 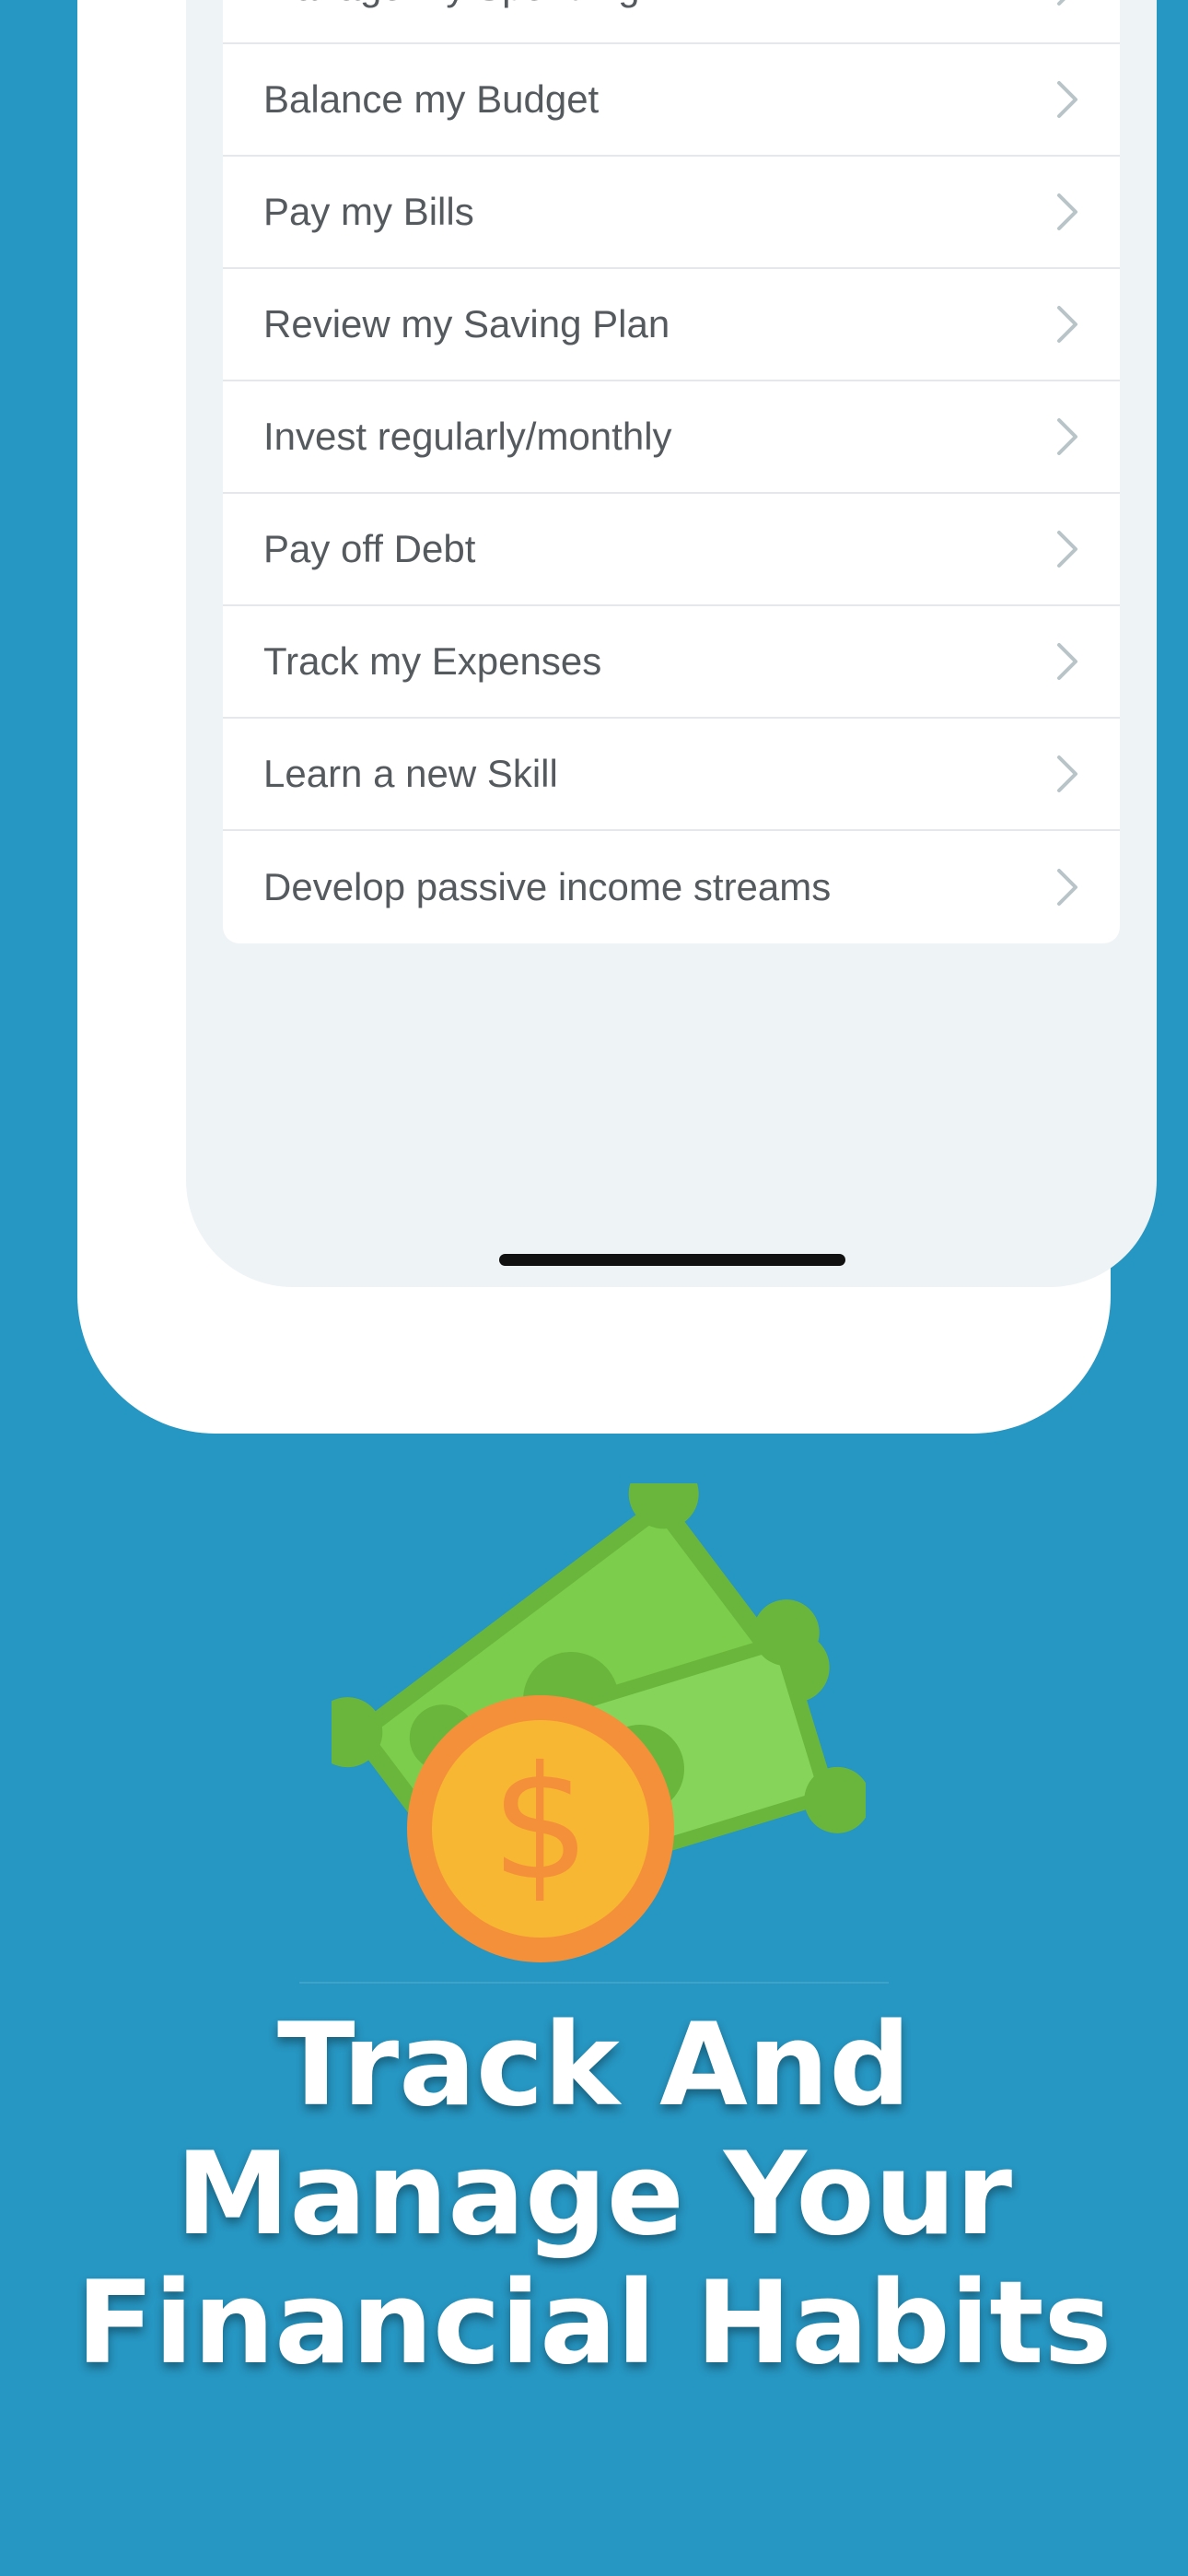 I want to click on menu-item-invest-regularly: Invest regularly/monthly, so click(x=671, y=437).